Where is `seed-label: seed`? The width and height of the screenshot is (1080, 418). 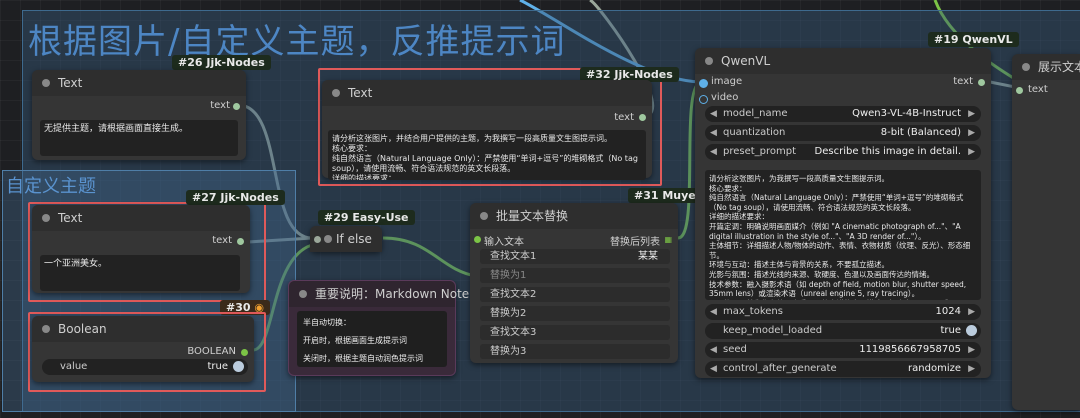 seed-label: seed is located at coordinates (735, 349).